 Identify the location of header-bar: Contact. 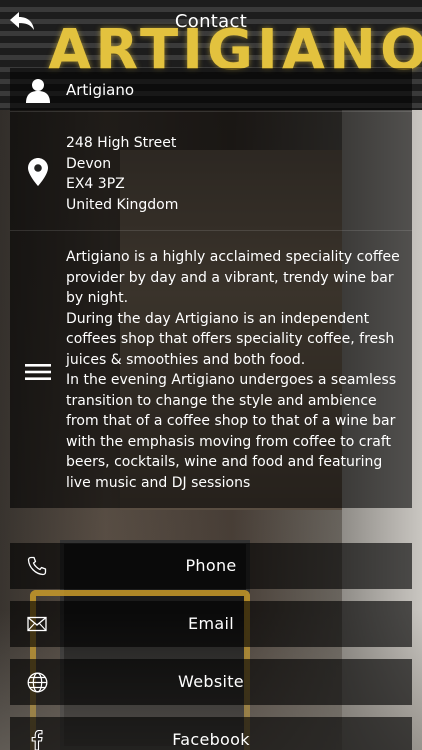
(211, 22).